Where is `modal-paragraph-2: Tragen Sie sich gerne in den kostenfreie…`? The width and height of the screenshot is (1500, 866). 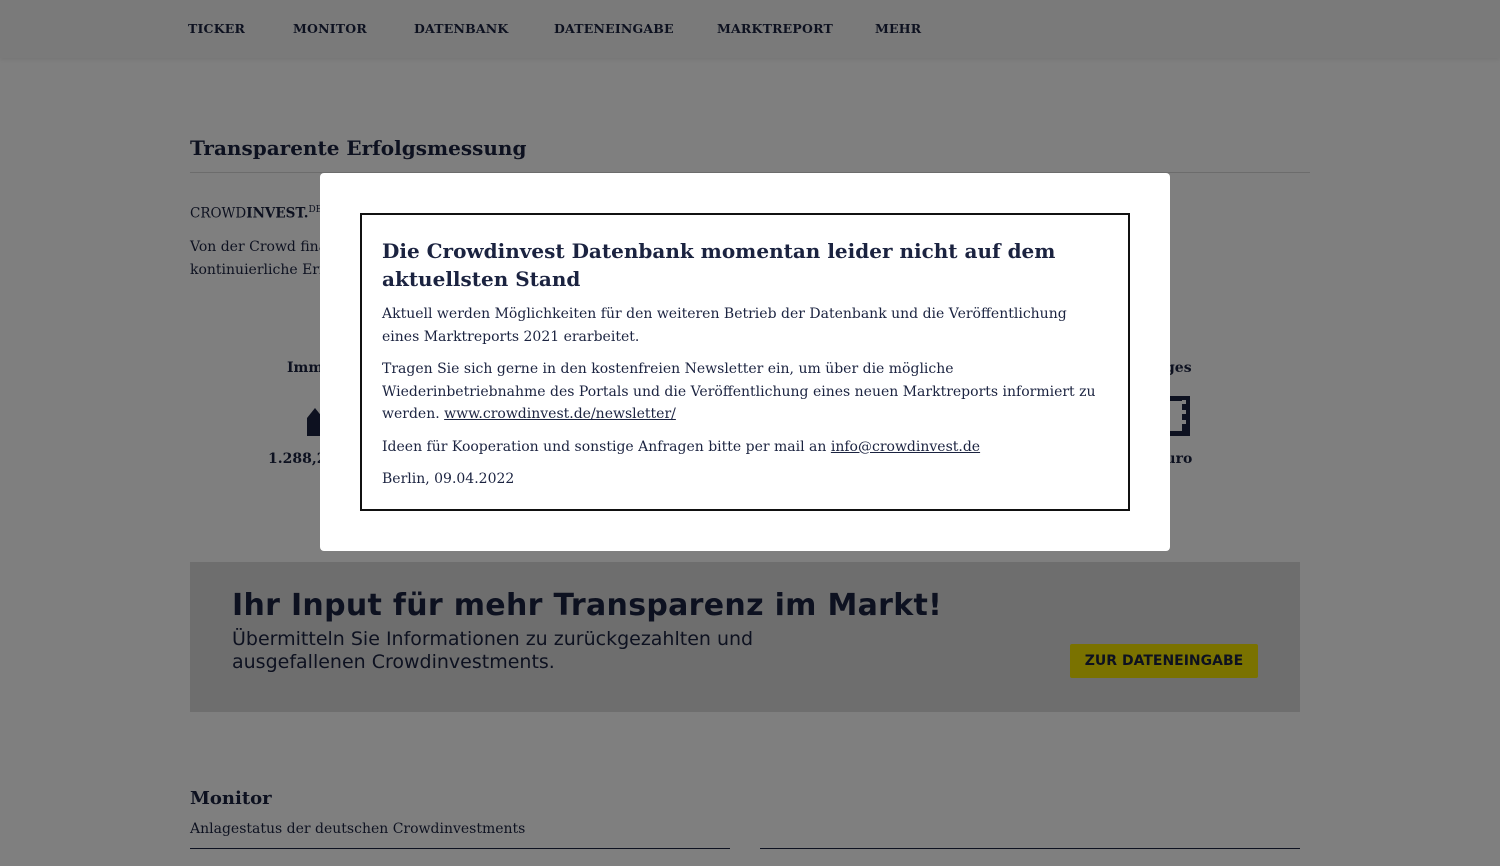
modal-paragraph-2: Tragen Sie sich gerne in den kostenfreie… is located at coordinates (745, 392).